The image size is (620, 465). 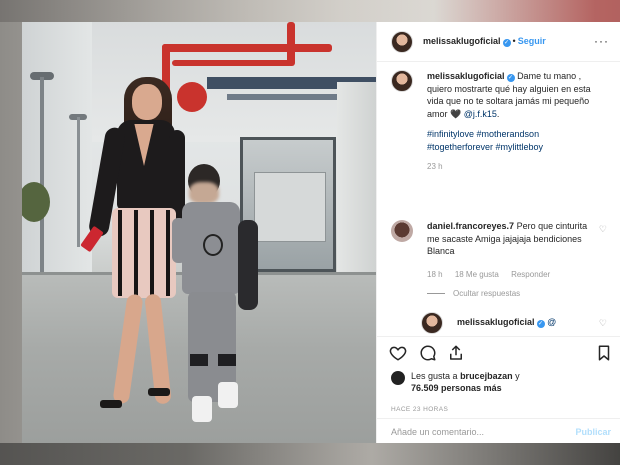 I want to click on header-line: melissaklugoficial ✓ • Seguir, so click(x=484, y=41).